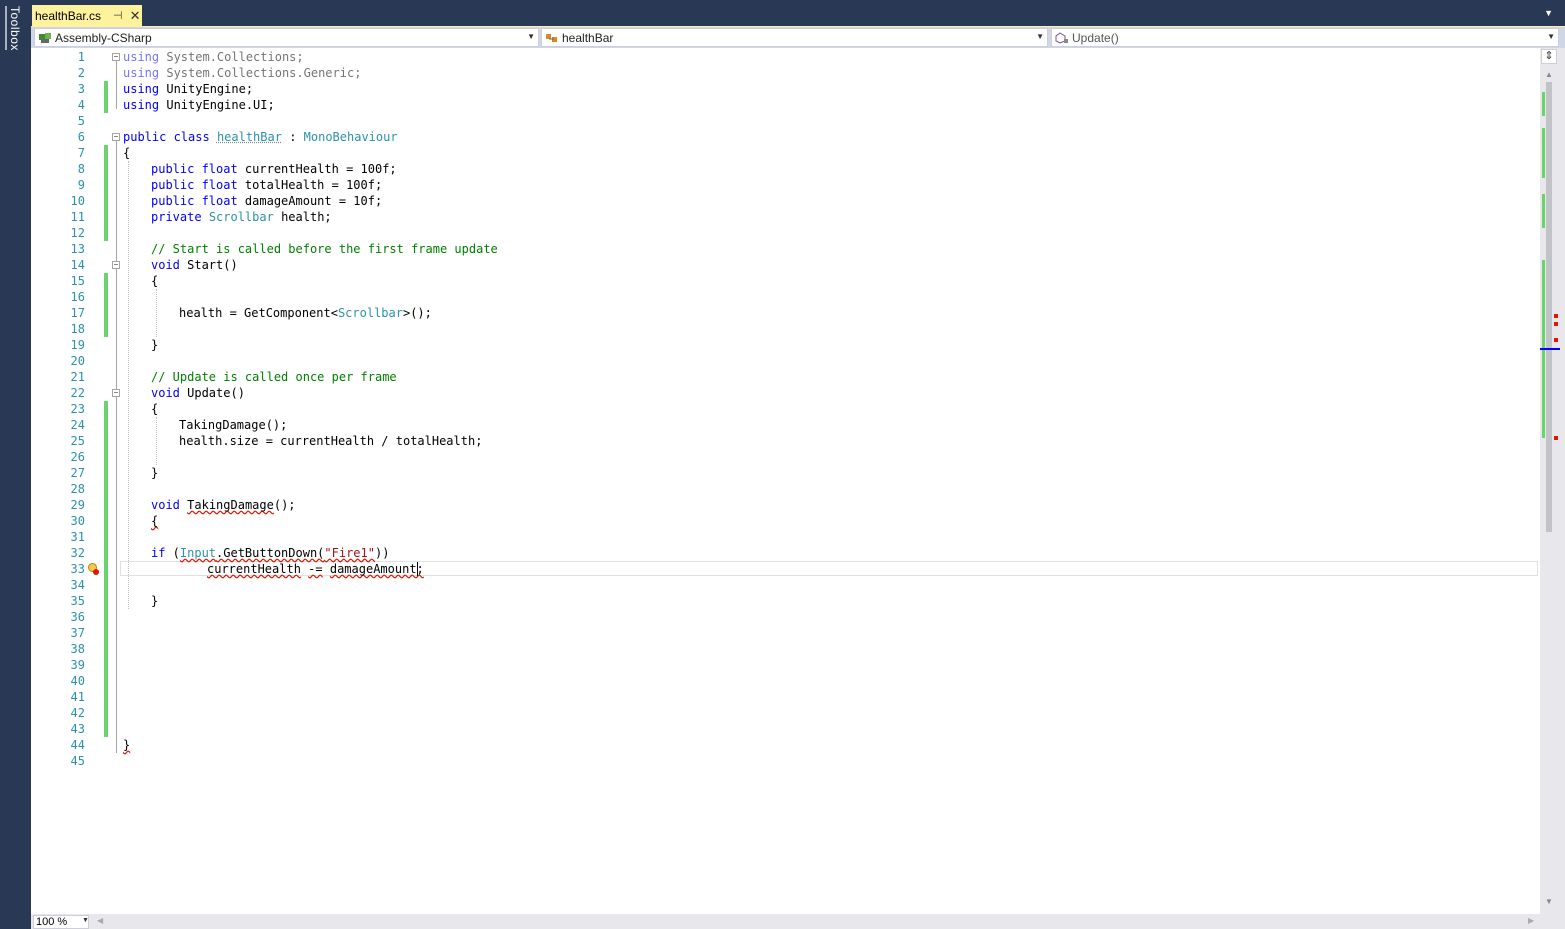  I want to click on code-text: .GetButtonDown(, so click(270, 553).